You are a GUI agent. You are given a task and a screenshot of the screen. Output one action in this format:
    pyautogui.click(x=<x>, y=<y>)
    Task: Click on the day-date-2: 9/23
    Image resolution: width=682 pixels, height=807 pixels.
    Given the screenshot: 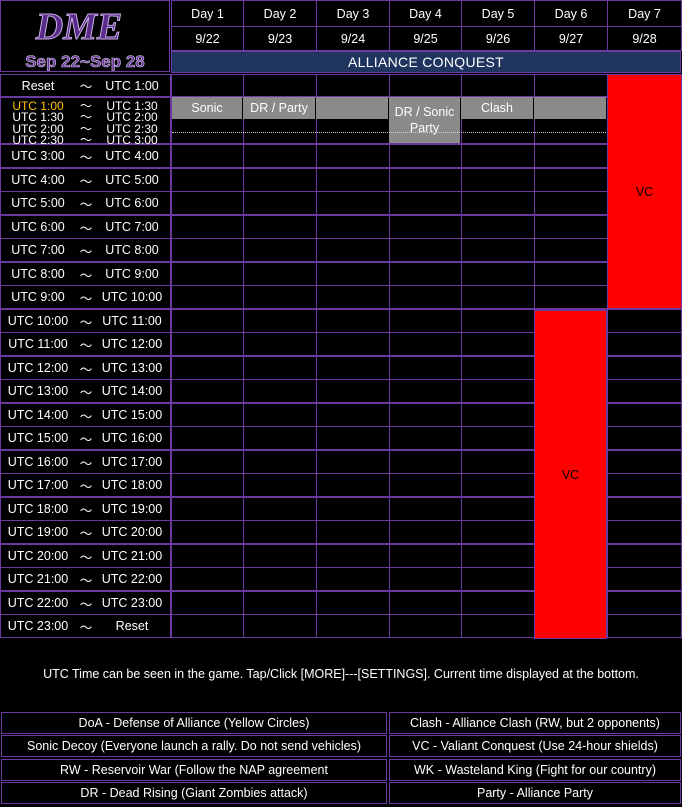 What is the action you would take?
    pyautogui.click(x=280, y=38)
    